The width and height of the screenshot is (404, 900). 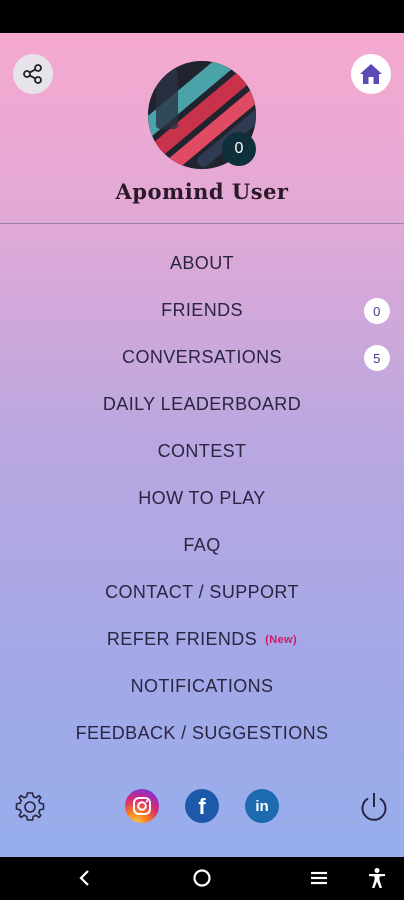 I want to click on circle-home-icon, so click(x=202, y=878).